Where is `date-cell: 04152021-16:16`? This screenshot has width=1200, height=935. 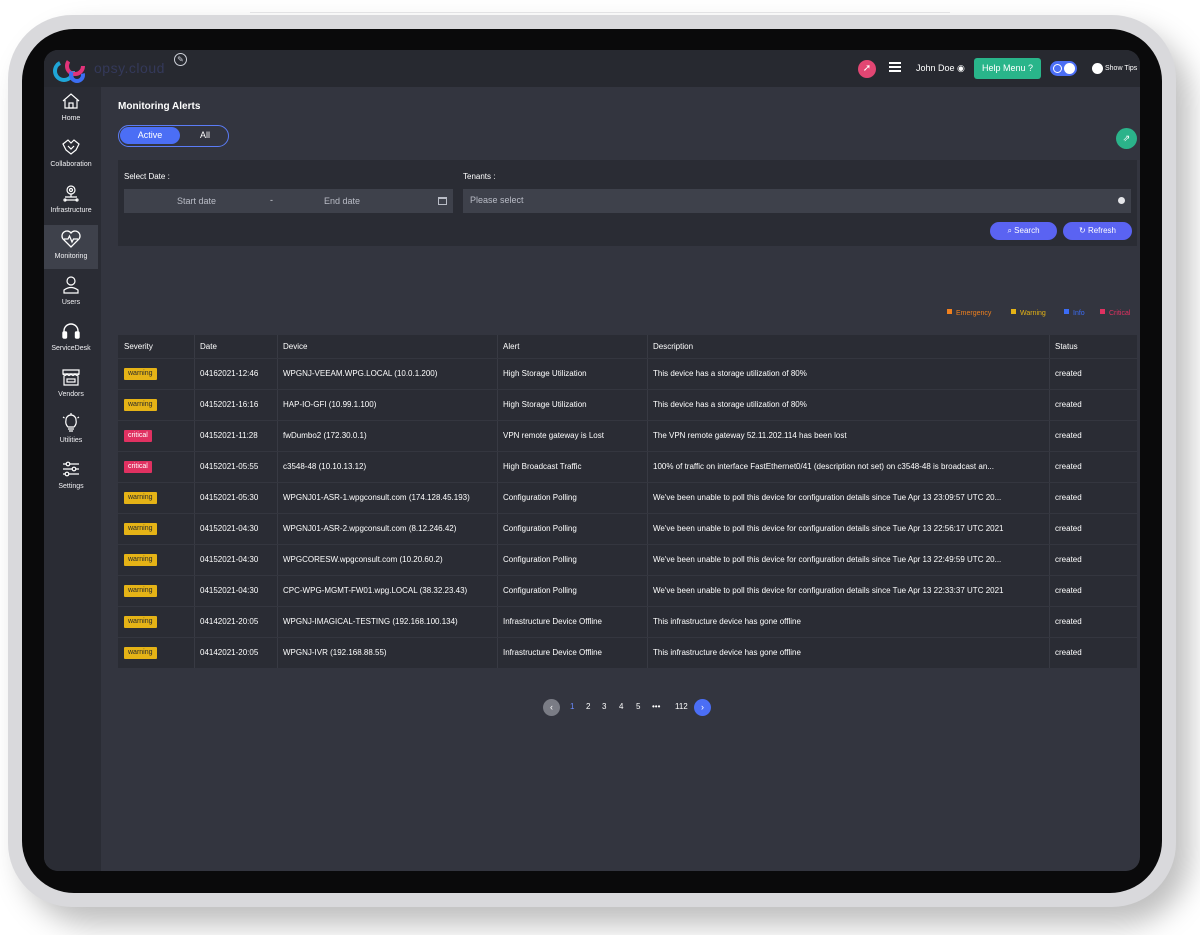
date-cell: 04152021-16:16 is located at coordinates (229, 404).